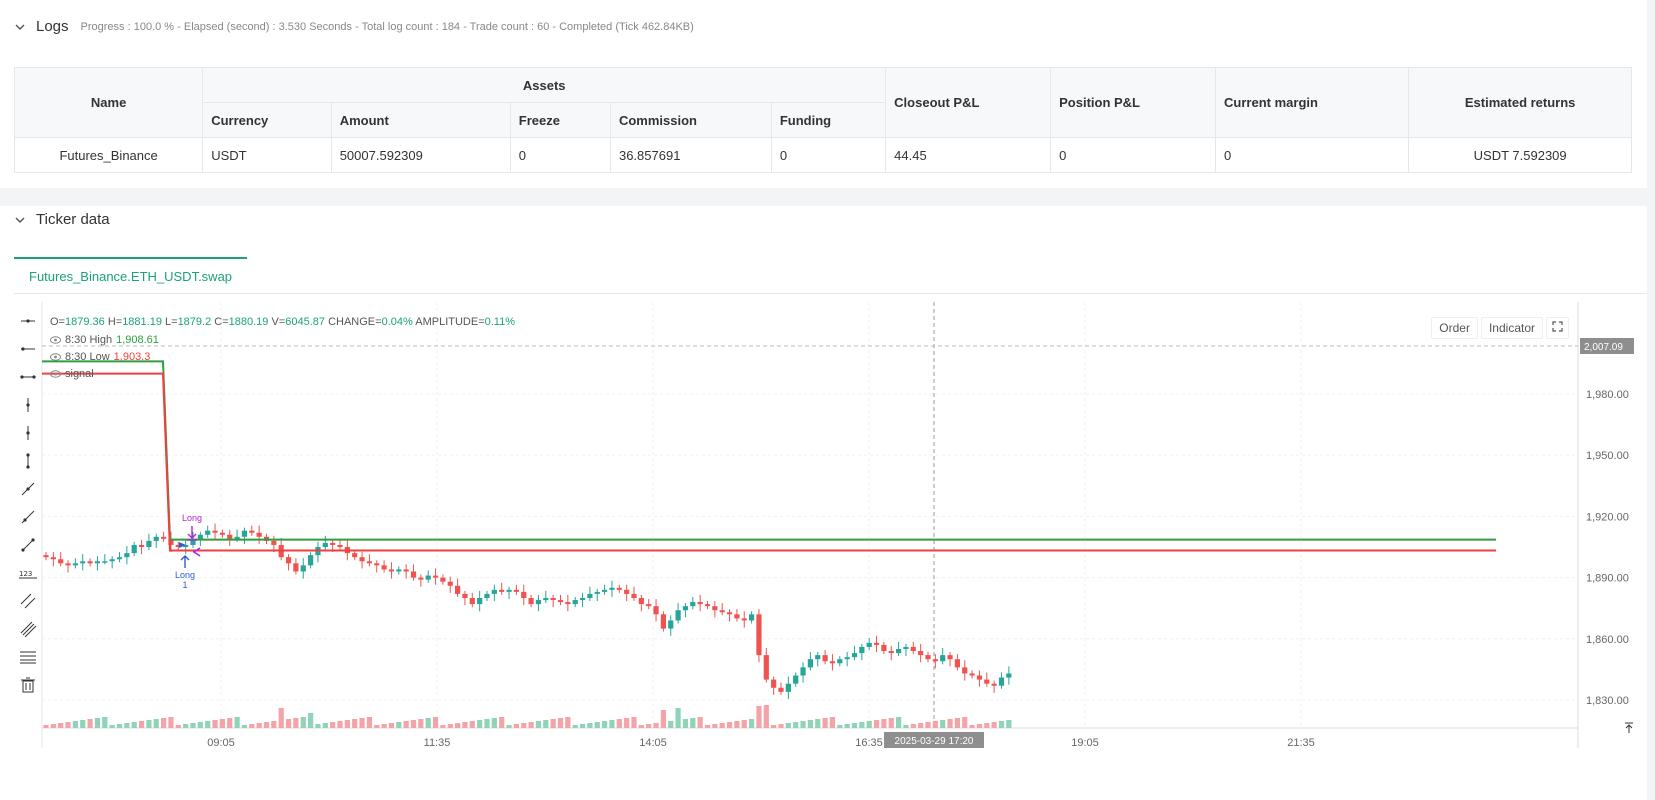 This screenshot has height=800, width=1655. I want to click on trend-line-icon, so click(28, 489).